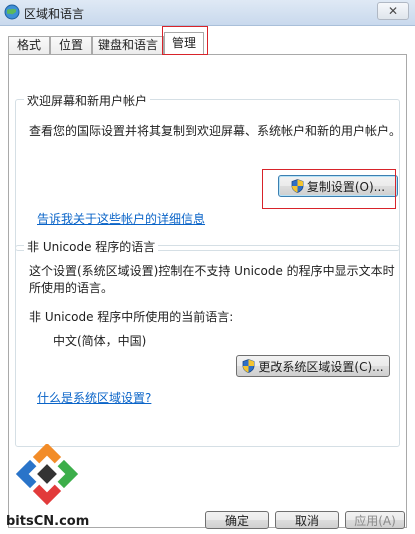  Describe the element at coordinates (207, 13) in the screenshot. I see `window-titlebar: 区域和语言 ✕` at that location.